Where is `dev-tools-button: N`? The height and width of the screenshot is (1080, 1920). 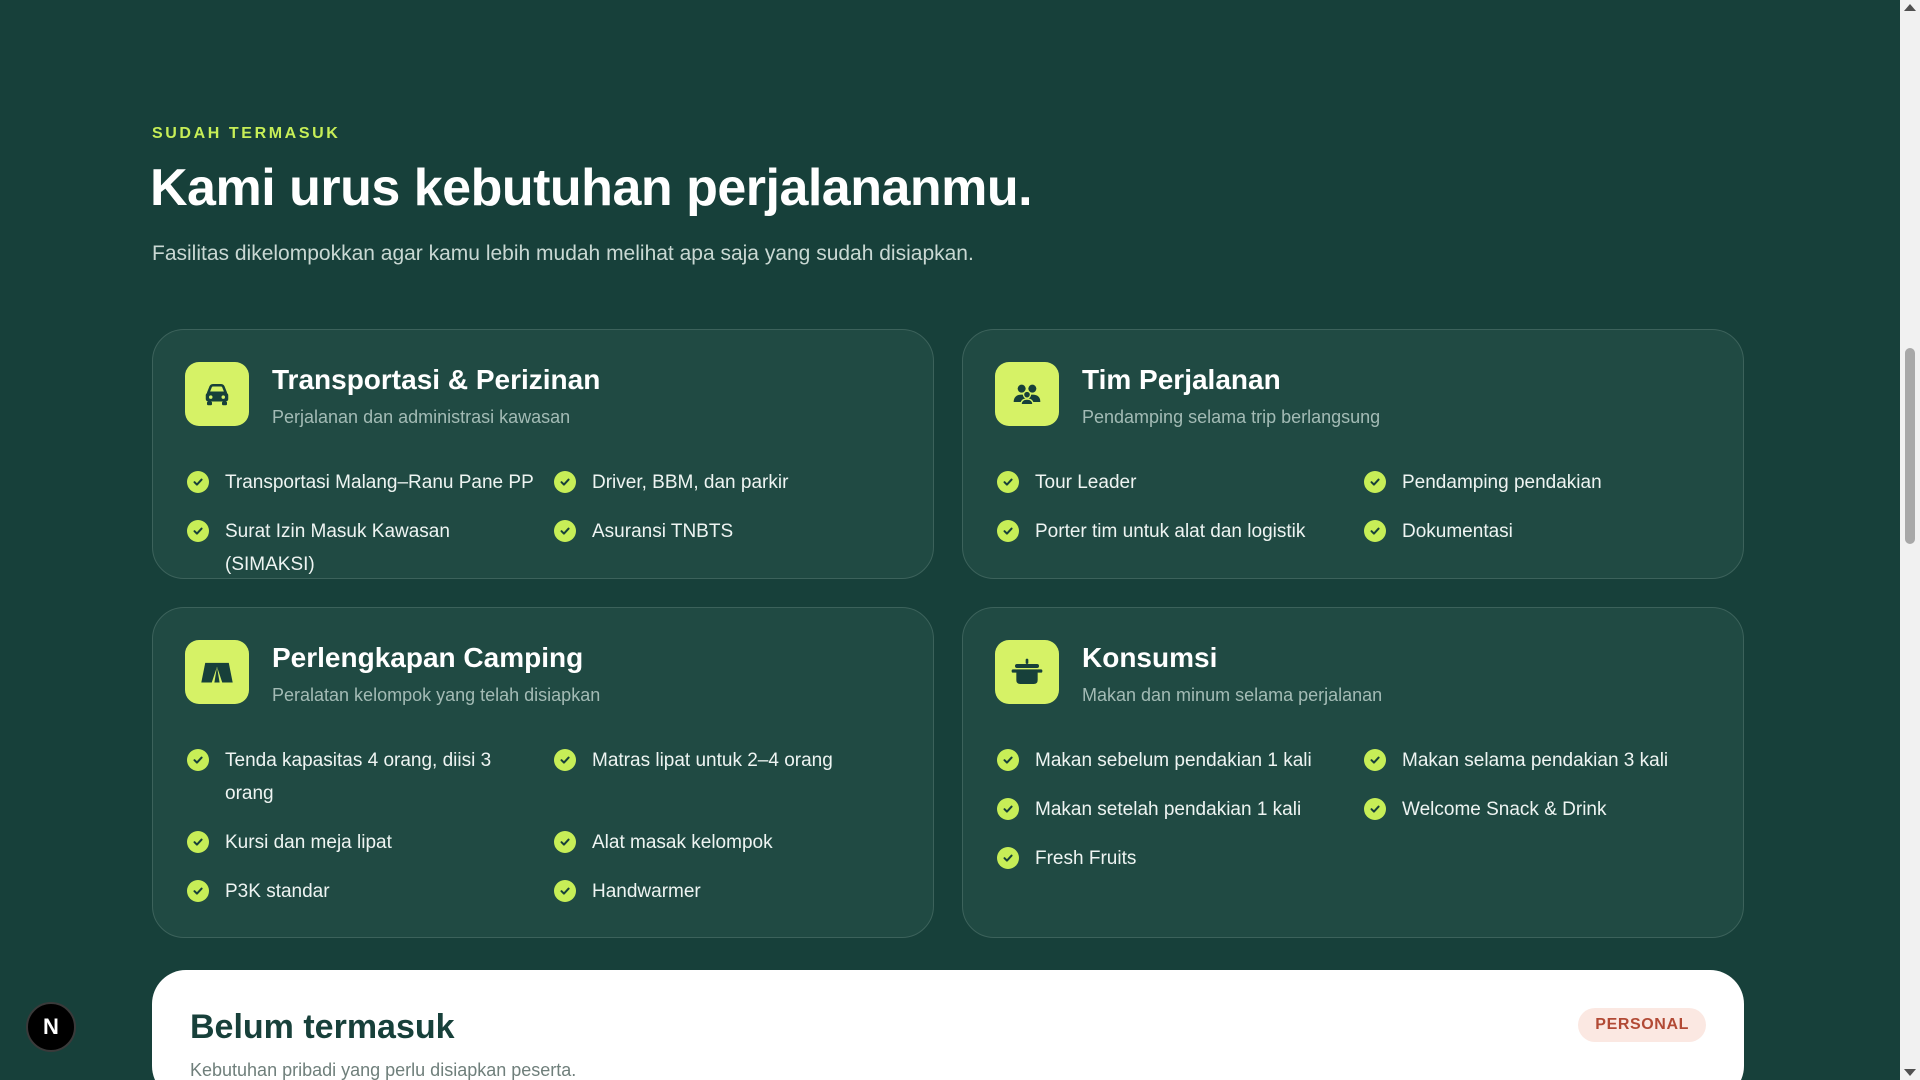
dev-tools-button: N is located at coordinates (51, 1027).